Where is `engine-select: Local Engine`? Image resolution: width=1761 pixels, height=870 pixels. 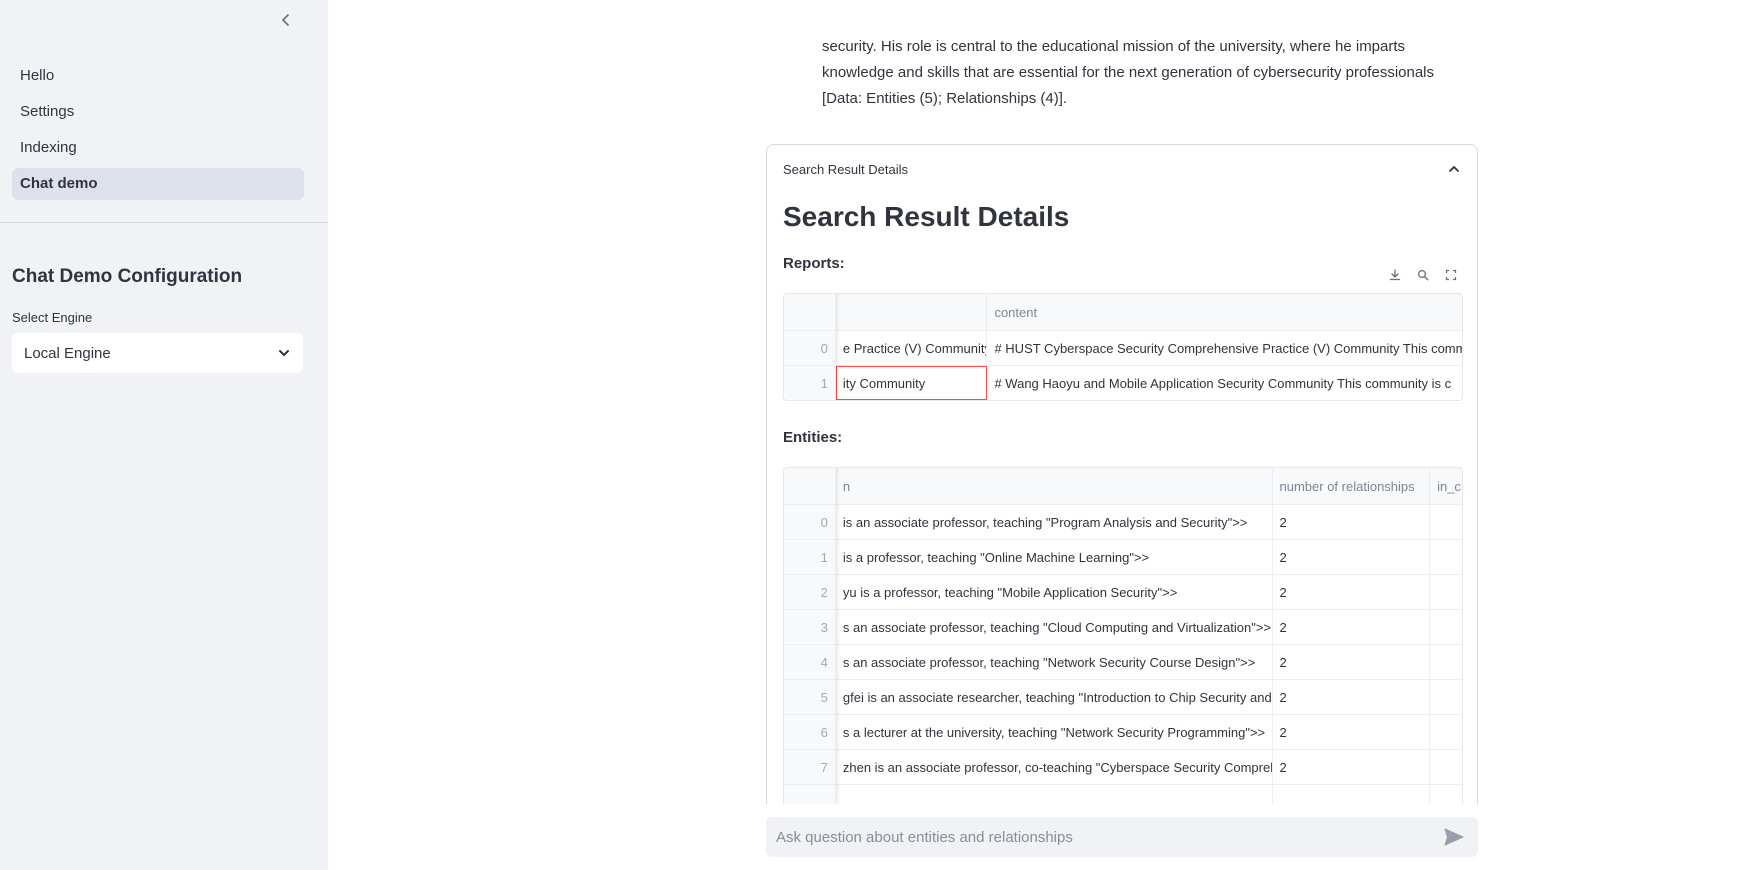 engine-select: Local Engine is located at coordinates (157, 353).